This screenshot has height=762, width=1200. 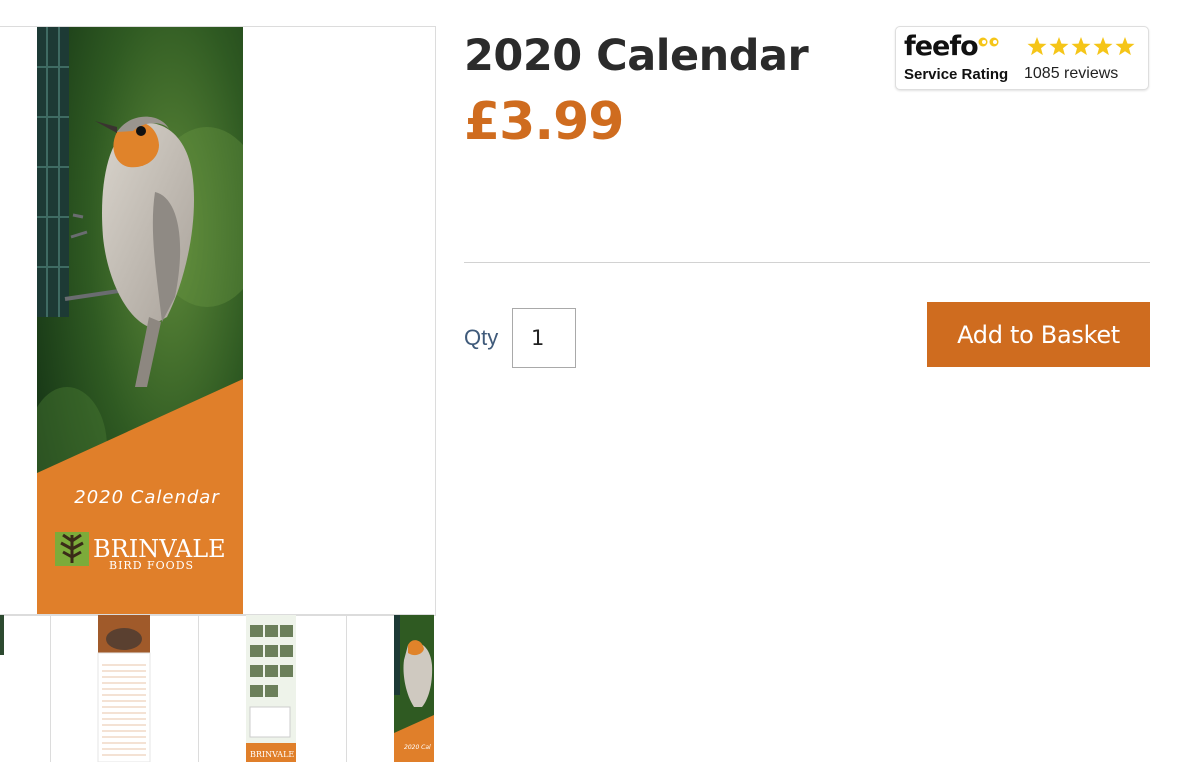 I want to click on qty-label: Qty, so click(x=481, y=337).